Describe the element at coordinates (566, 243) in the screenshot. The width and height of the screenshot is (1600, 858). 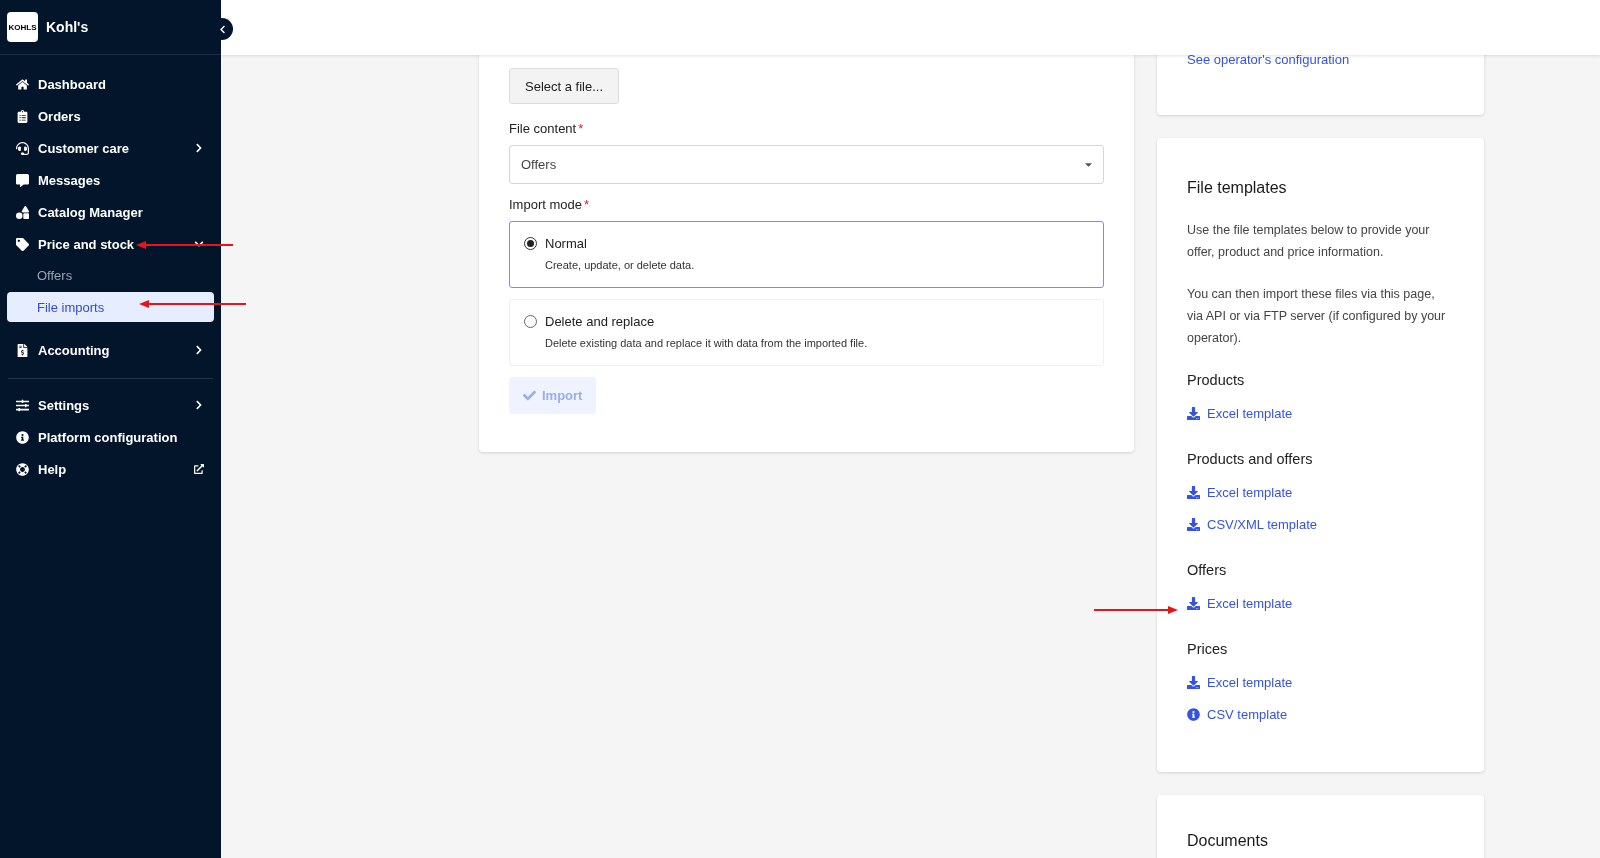
I see `option-title: Normal` at that location.